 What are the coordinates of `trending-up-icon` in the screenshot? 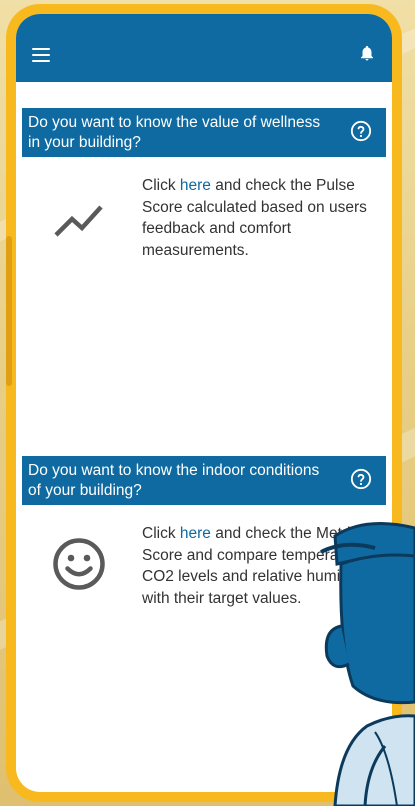 It's located at (78, 221).